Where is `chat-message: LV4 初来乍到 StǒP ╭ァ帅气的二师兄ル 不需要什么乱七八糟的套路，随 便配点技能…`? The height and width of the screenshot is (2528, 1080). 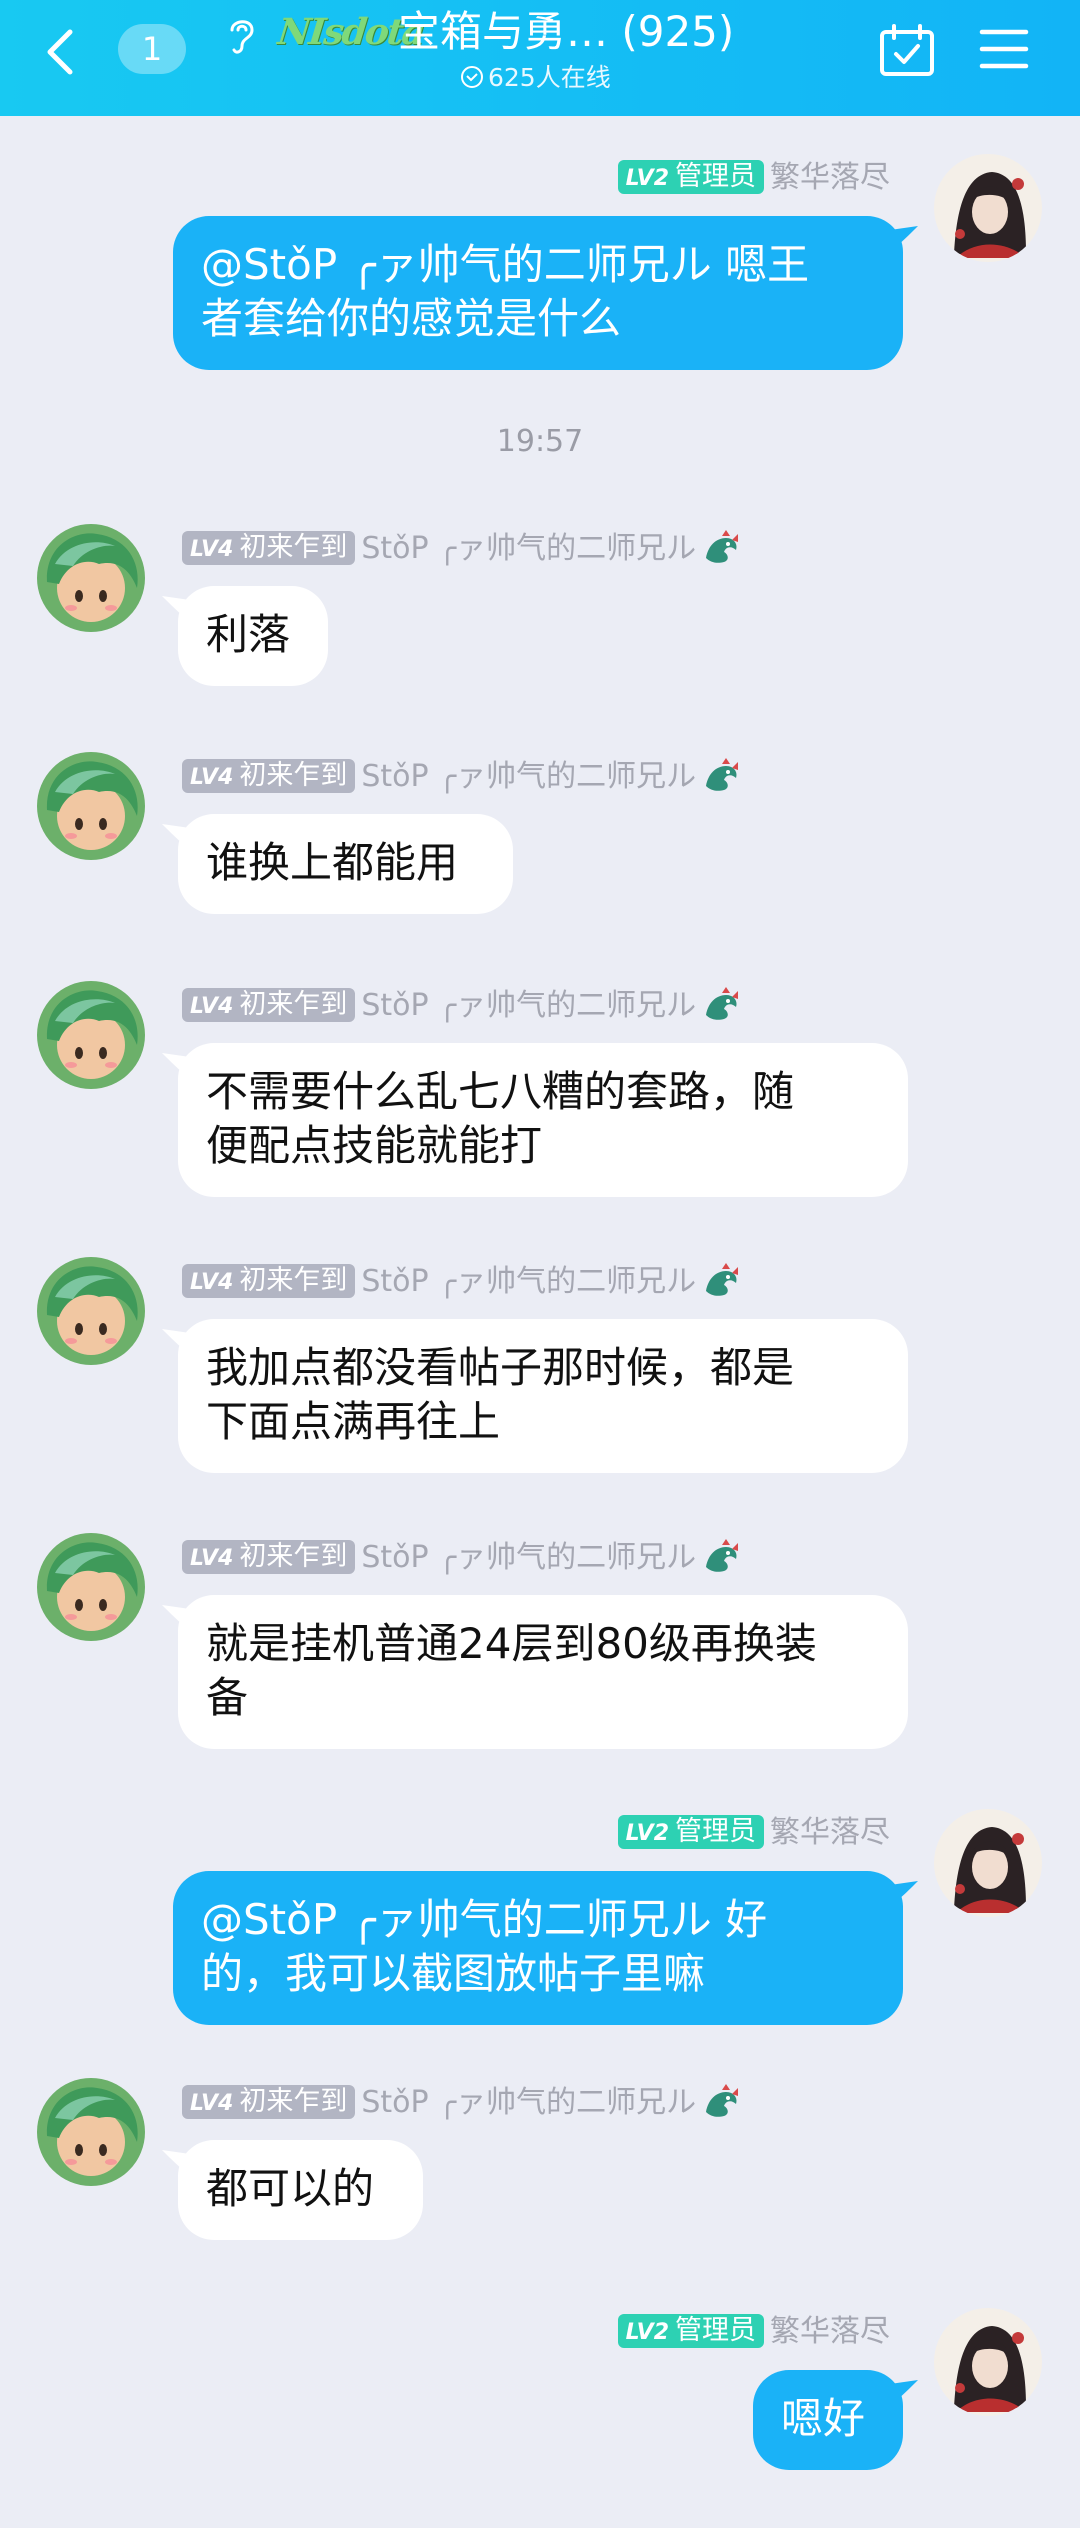 chat-message: LV4 初来乍到 StǒP ╭ァ帅气的二师兄ル 不需要什么乱七八糟的套路，随 便配点技能… is located at coordinates (540, 1091).